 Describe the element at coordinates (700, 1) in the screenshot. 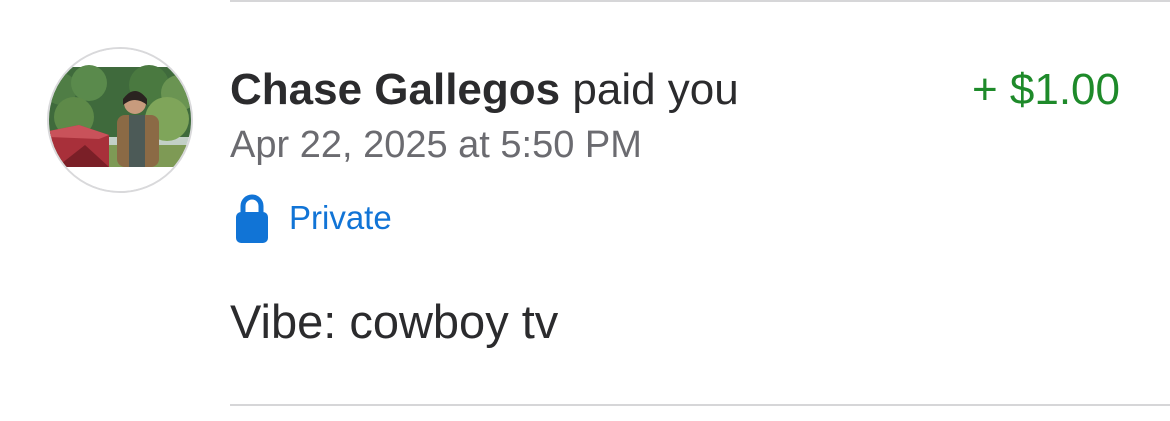

I see `top-divider` at that location.